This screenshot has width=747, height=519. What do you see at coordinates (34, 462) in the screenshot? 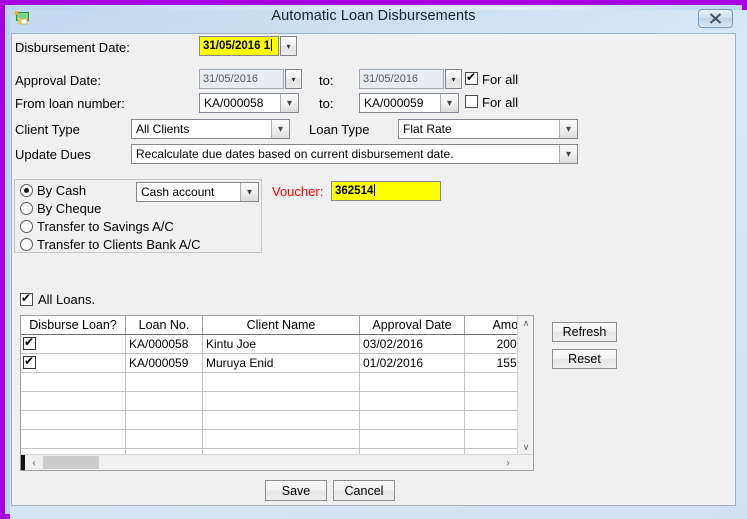
I see `scroll-left-icon: ‹` at bounding box center [34, 462].